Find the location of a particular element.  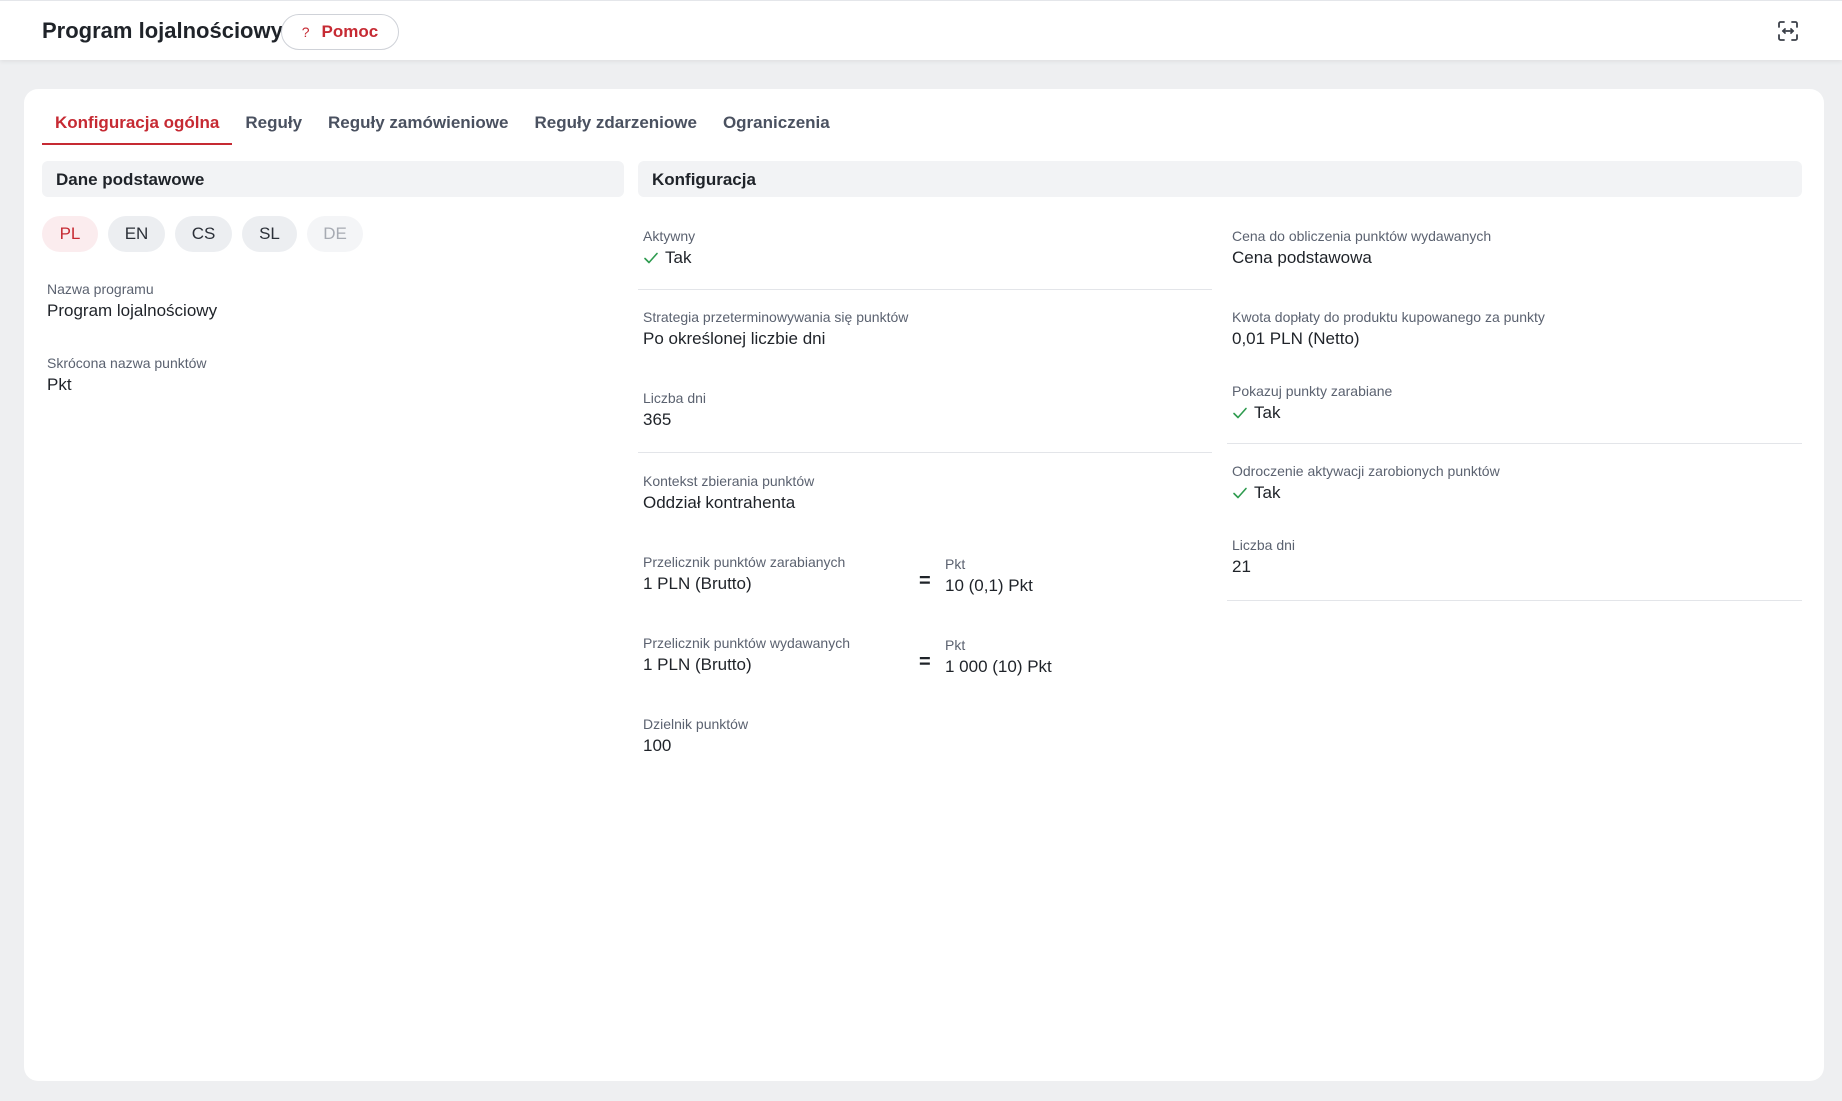

program-name-field: Nazwa programu Program lojalnościowy is located at coordinates (132, 301).